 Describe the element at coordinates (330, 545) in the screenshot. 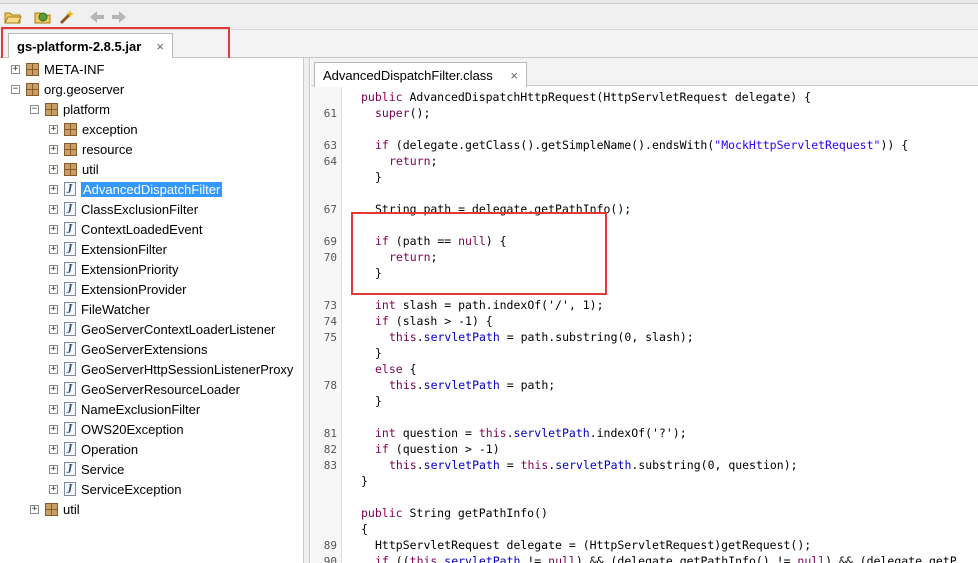

I see `line-number: 89` at that location.